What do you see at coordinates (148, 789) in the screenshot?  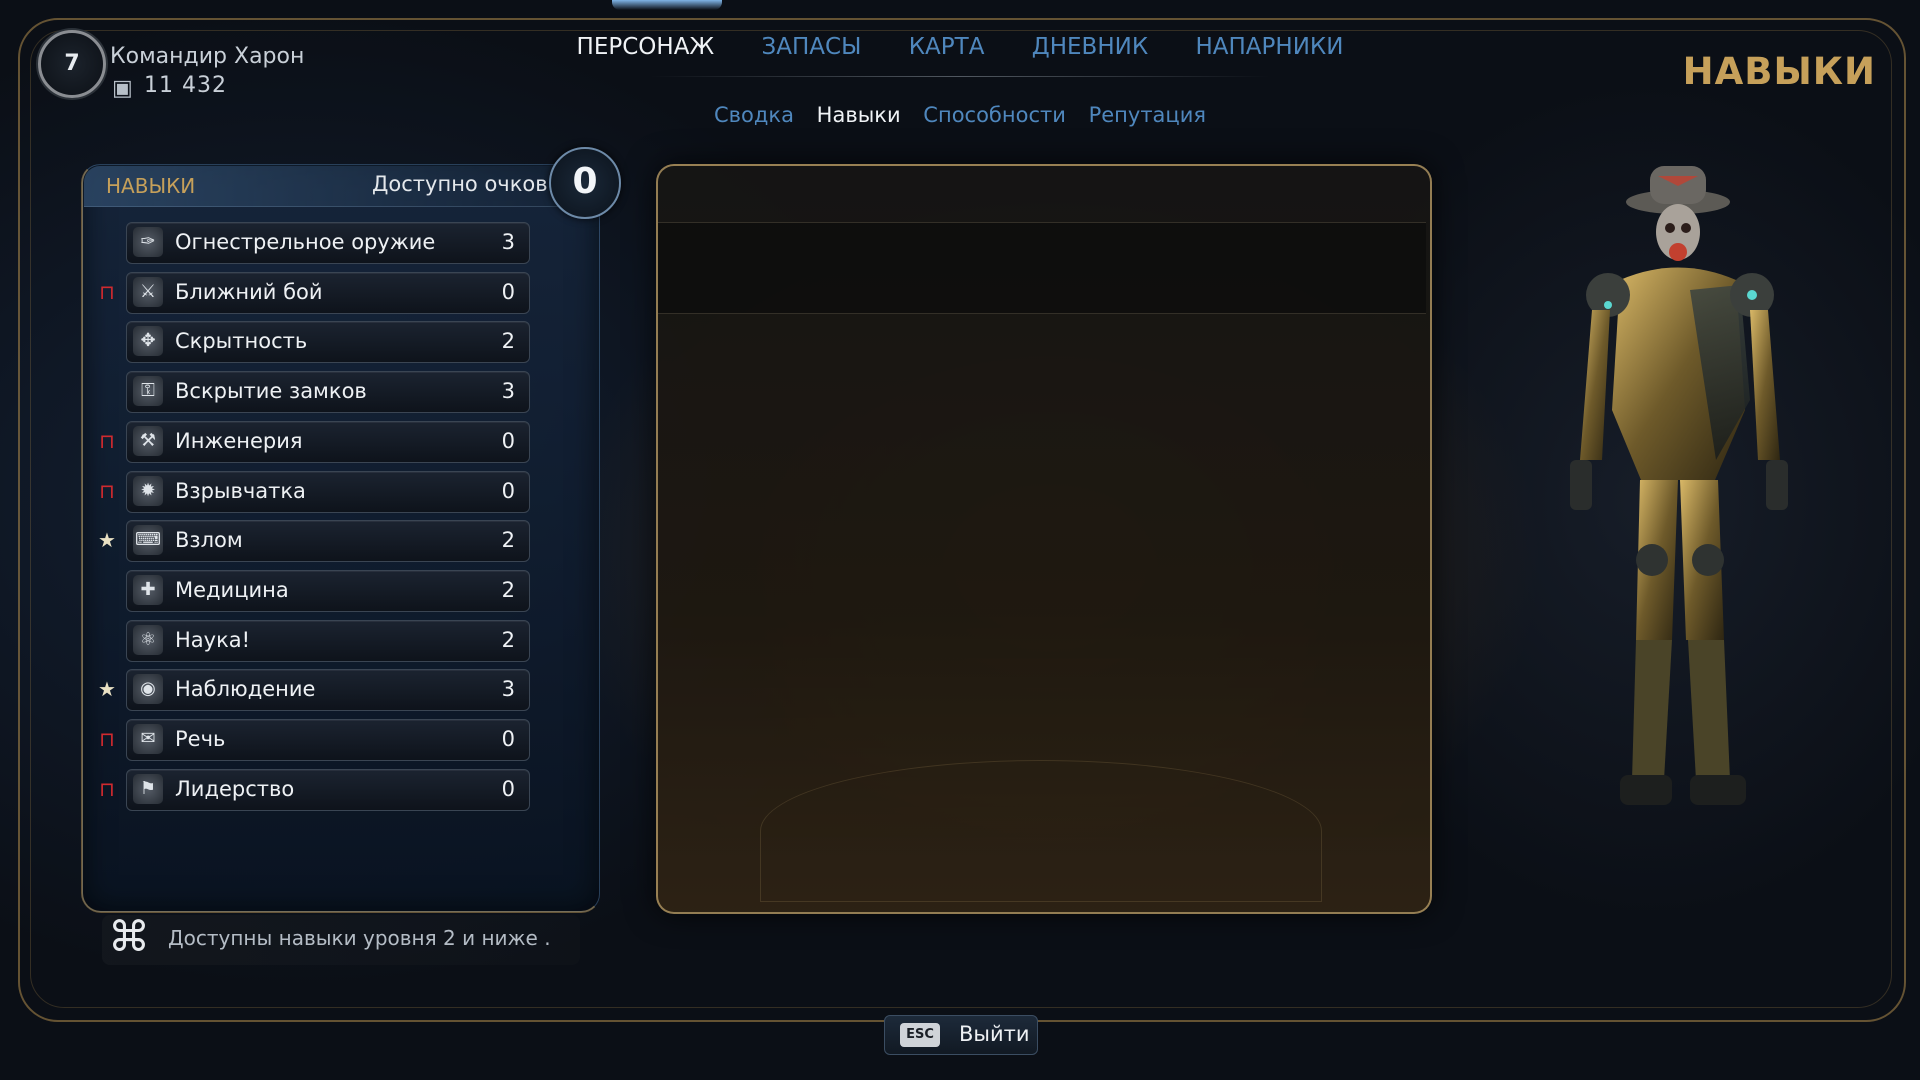 I see `skill-icon: ⚑` at bounding box center [148, 789].